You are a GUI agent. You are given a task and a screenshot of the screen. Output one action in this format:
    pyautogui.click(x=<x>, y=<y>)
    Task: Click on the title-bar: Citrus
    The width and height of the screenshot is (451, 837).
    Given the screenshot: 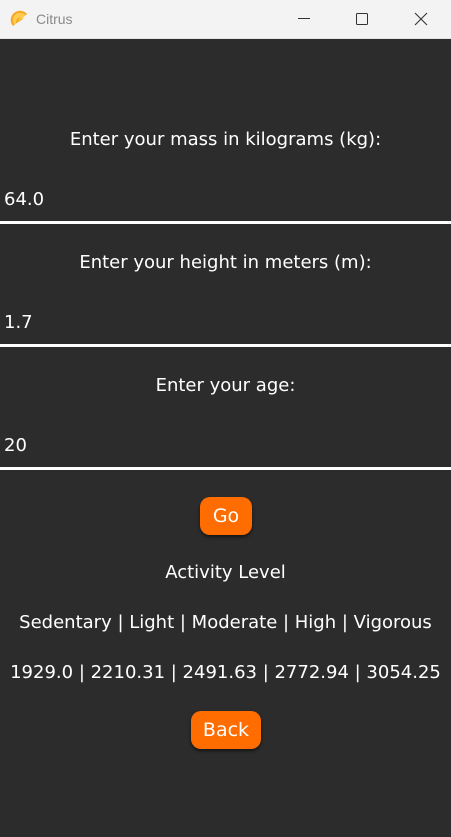 What is the action you would take?
    pyautogui.click(x=225, y=19)
    